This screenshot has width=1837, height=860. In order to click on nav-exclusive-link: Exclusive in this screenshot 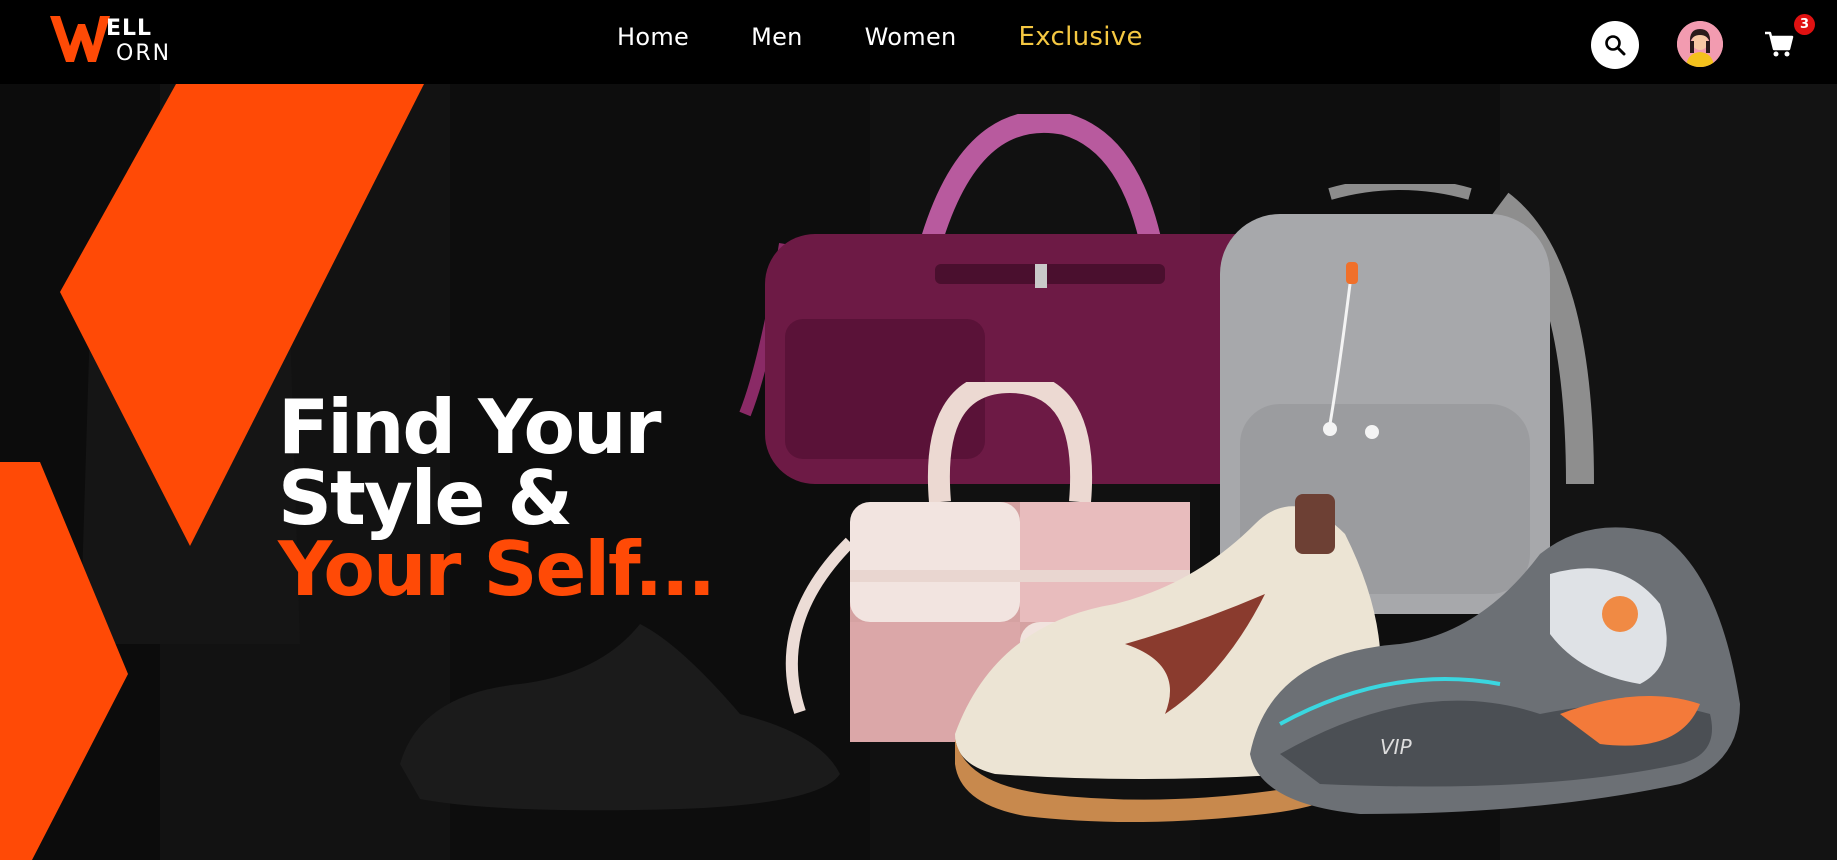, I will do `click(1081, 37)`.